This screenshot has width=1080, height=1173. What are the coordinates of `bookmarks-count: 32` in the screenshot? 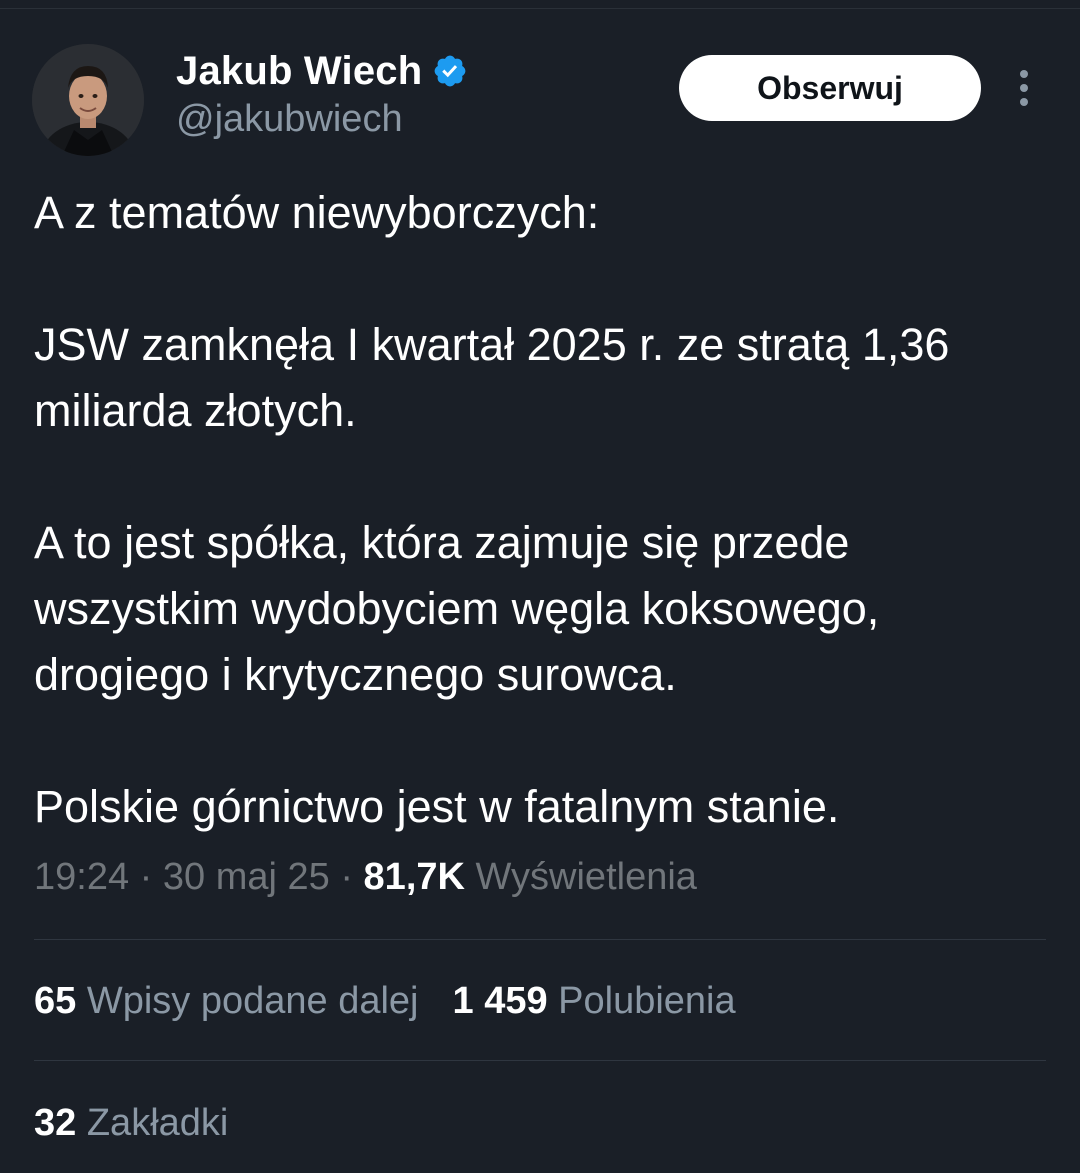 It's located at (55, 1123).